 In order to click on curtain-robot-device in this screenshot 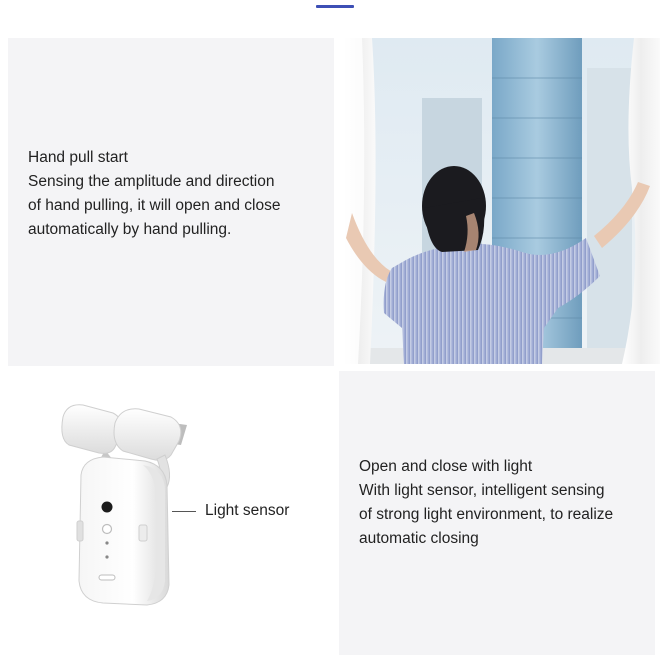, I will do `click(125, 505)`.